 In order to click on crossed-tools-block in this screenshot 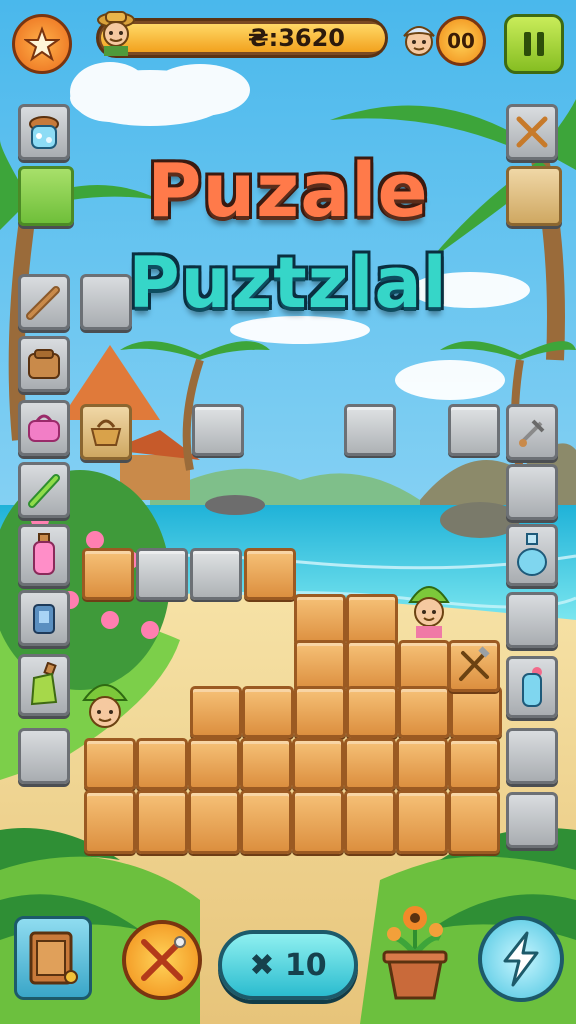, I will do `click(474, 666)`.